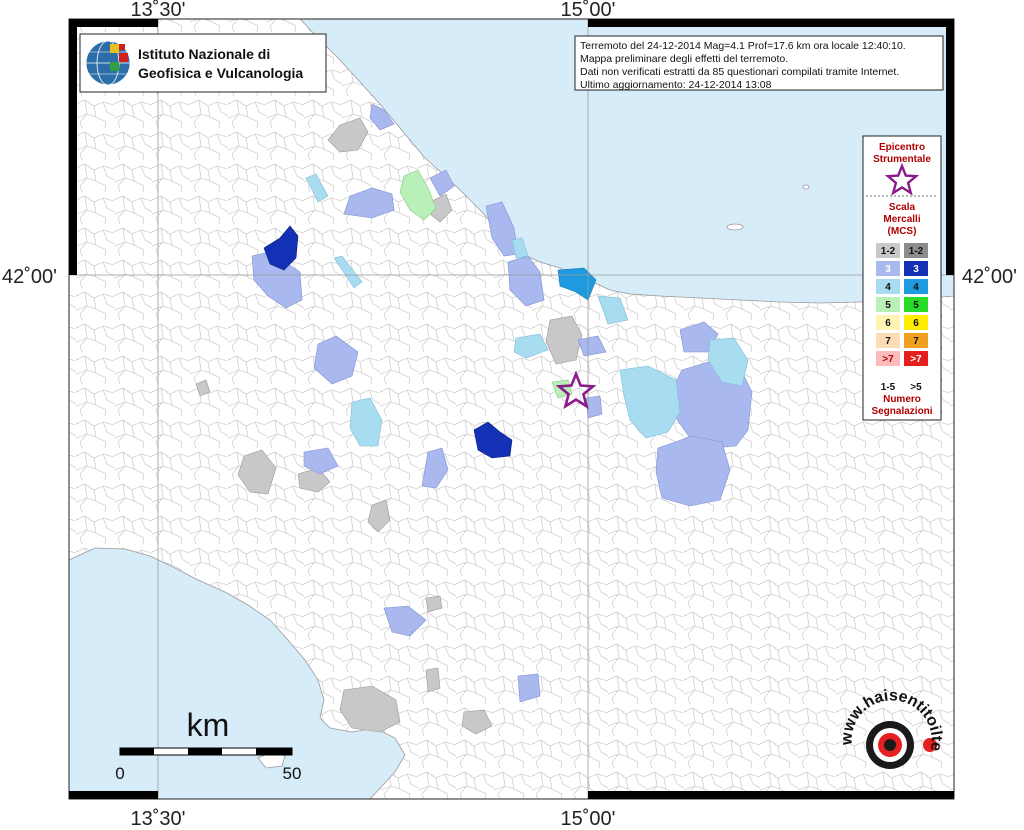 The image size is (1024, 830). Describe the element at coordinates (902, 147) in the screenshot. I see `legend-epicenter-title: Epicentro` at that location.